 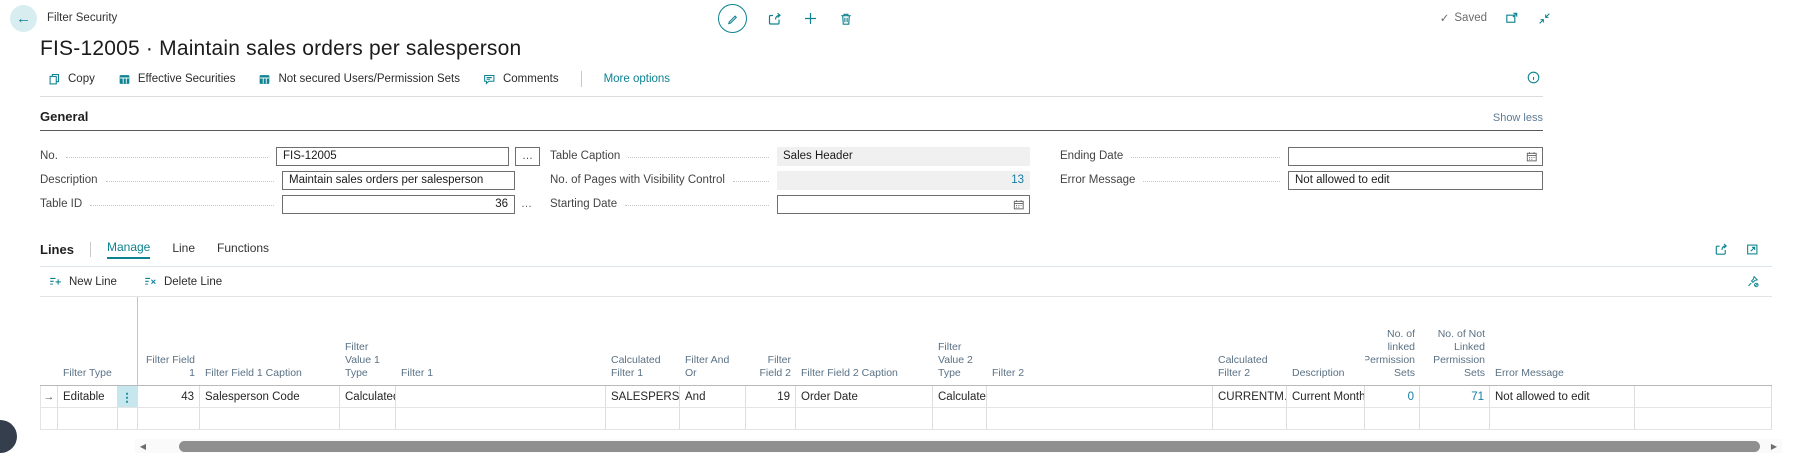 I want to click on cell-filter-and-or, so click(x=713, y=419).